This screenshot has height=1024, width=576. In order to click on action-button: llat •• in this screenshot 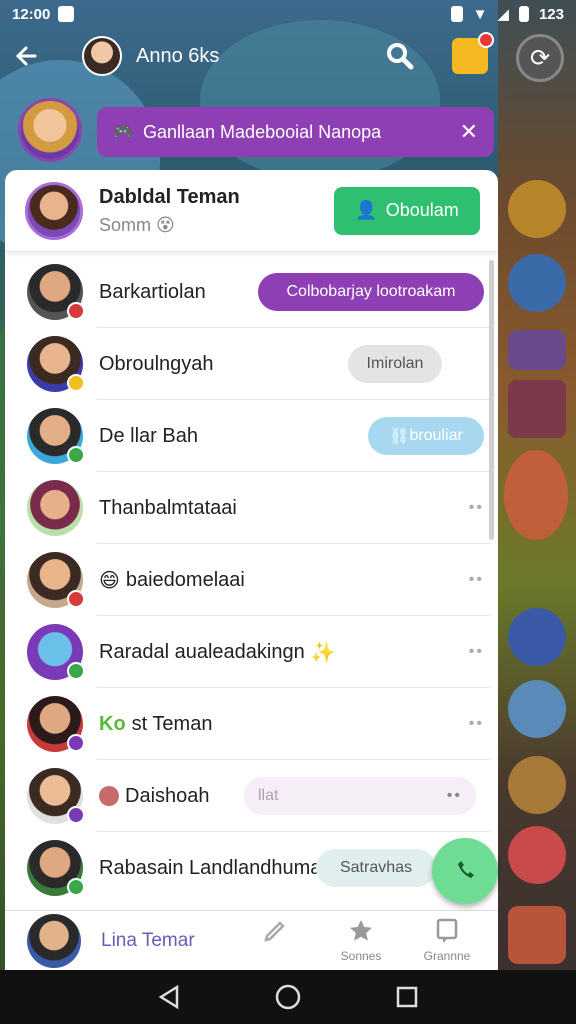, I will do `click(360, 796)`.